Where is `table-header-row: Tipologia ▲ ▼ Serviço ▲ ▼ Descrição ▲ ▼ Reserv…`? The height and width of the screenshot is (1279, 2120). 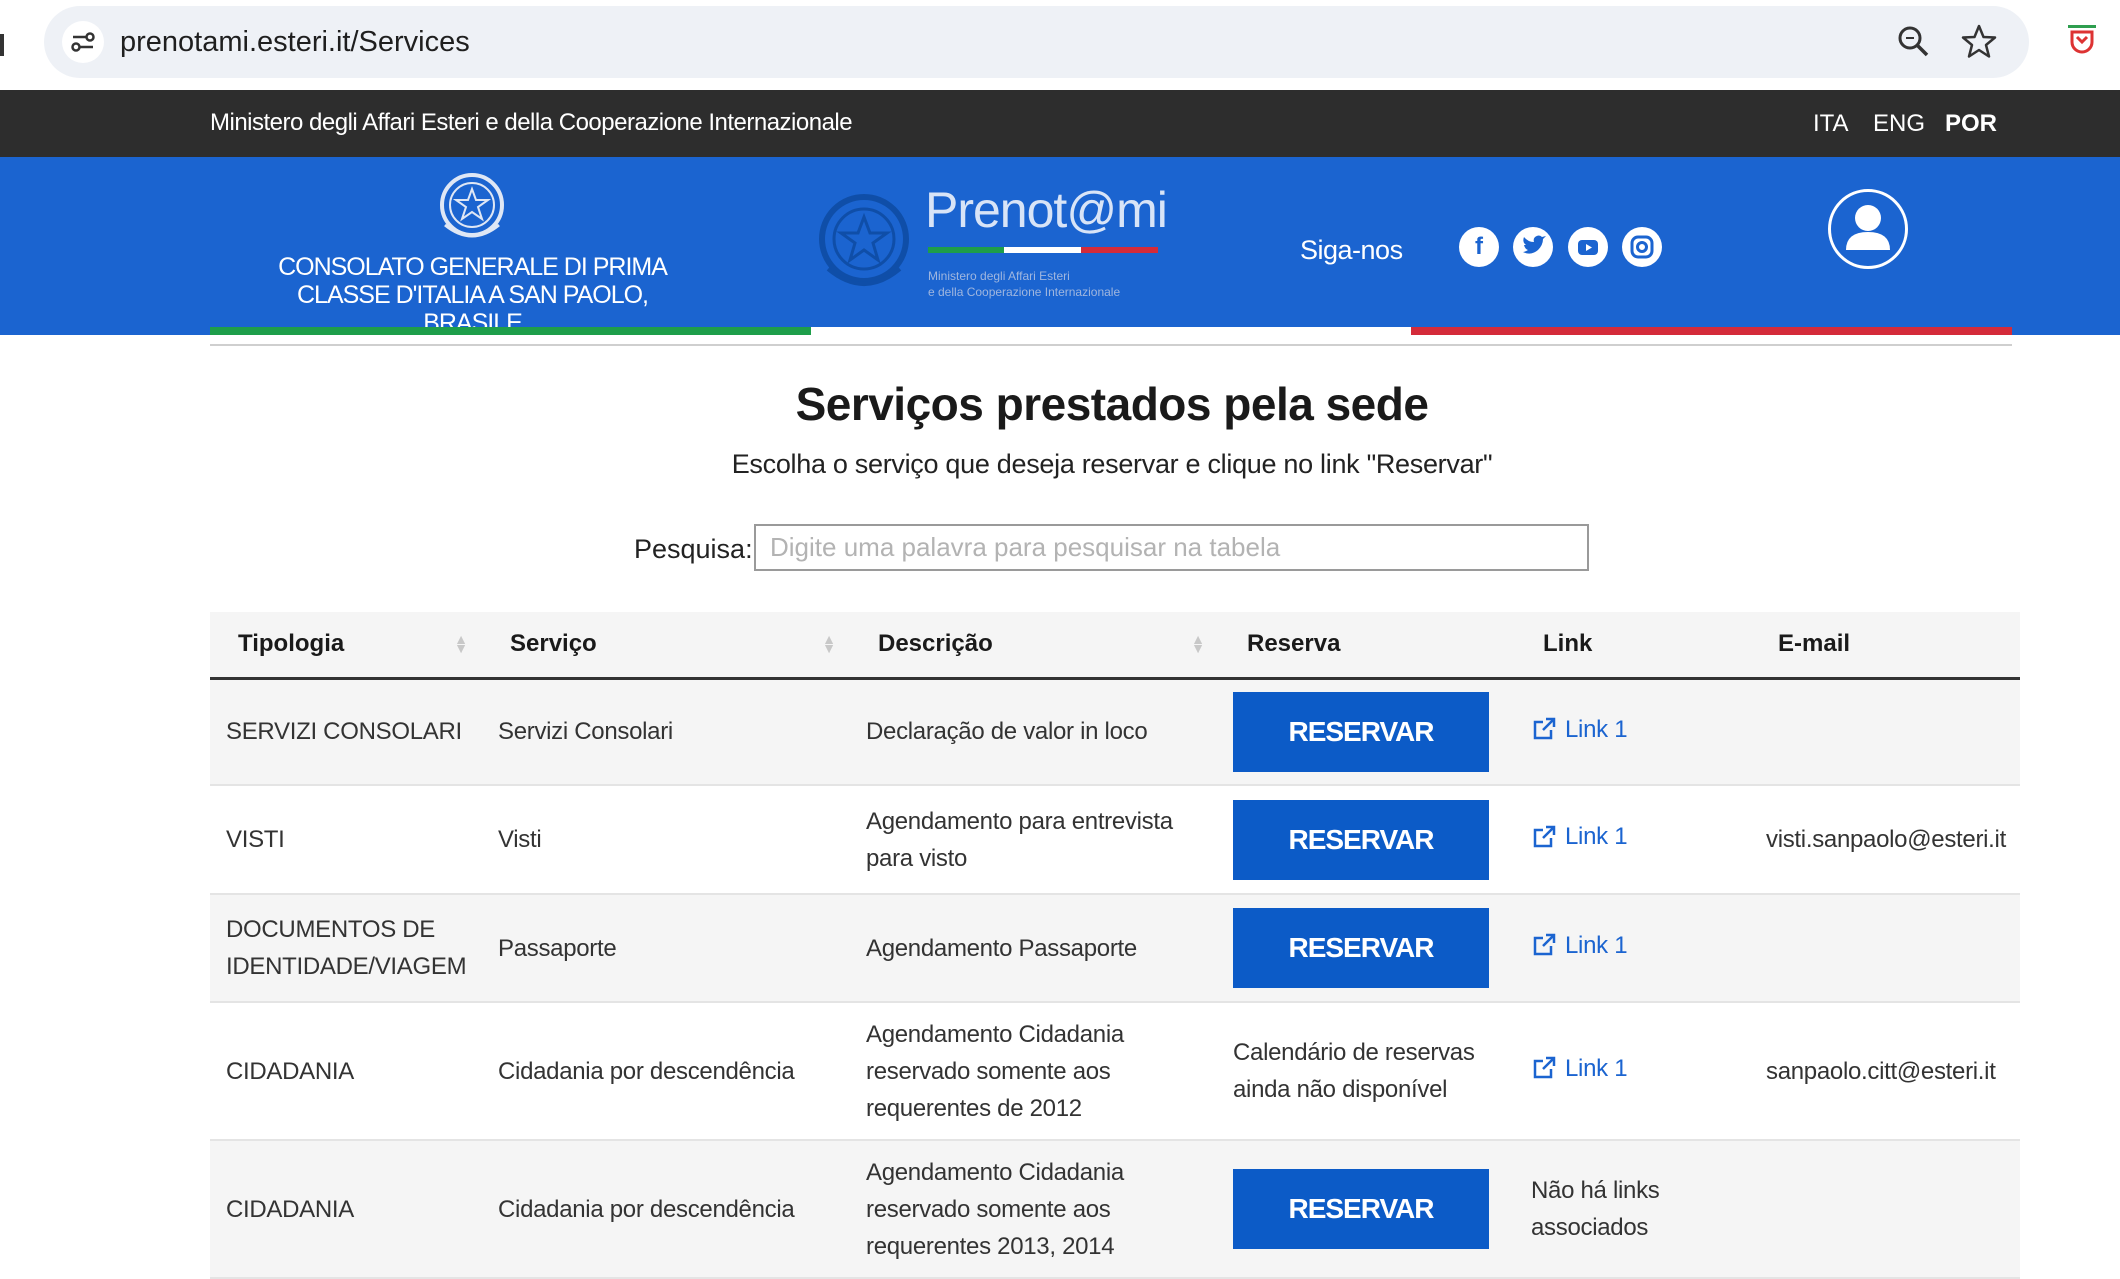
table-header-row: Tipologia ▲ ▼ Serviço ▲ ▼ Descrição ▲ ▼ Reserv… is located at coordinates (1115, 646).